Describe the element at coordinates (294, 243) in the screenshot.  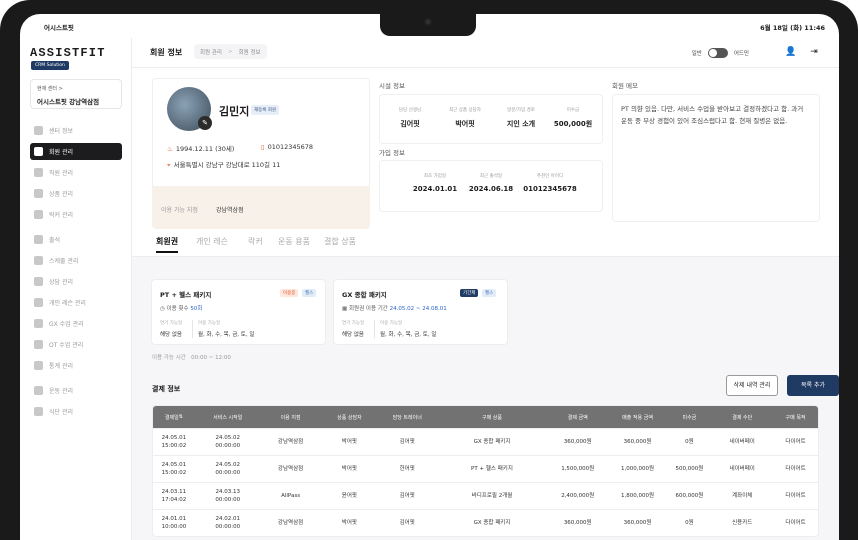
I see `tab-sports-goods: 운동 용품` at that location.